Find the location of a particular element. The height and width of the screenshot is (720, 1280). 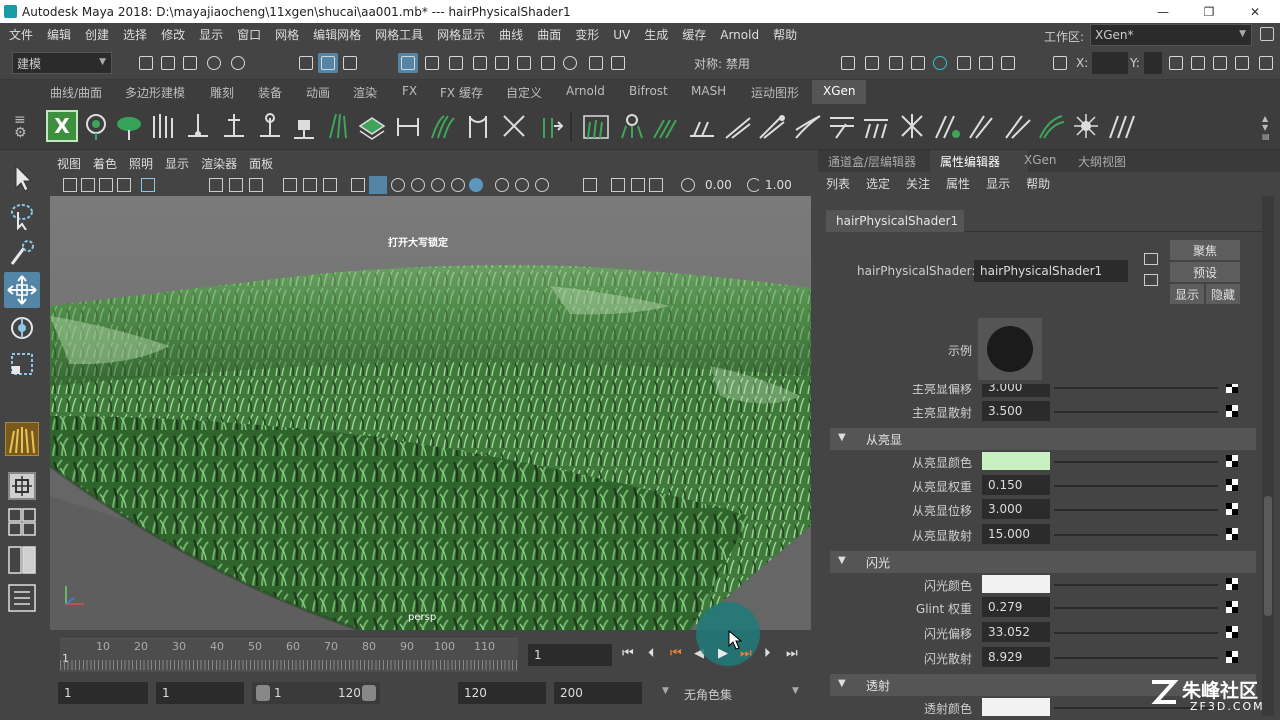

outliner-layout-icon is located at coordinates (22, 598).